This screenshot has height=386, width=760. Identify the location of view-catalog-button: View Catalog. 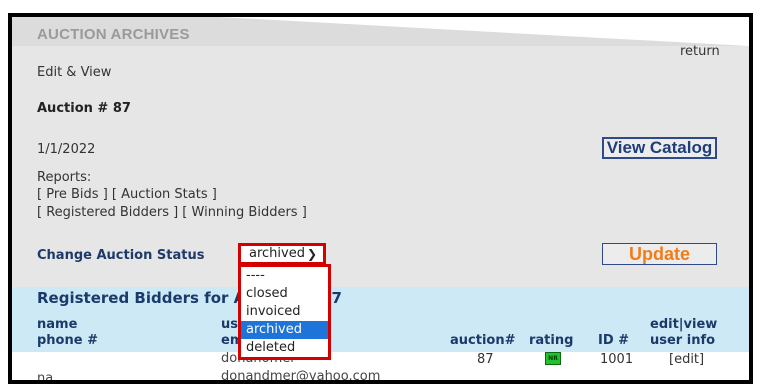
(659, 148).